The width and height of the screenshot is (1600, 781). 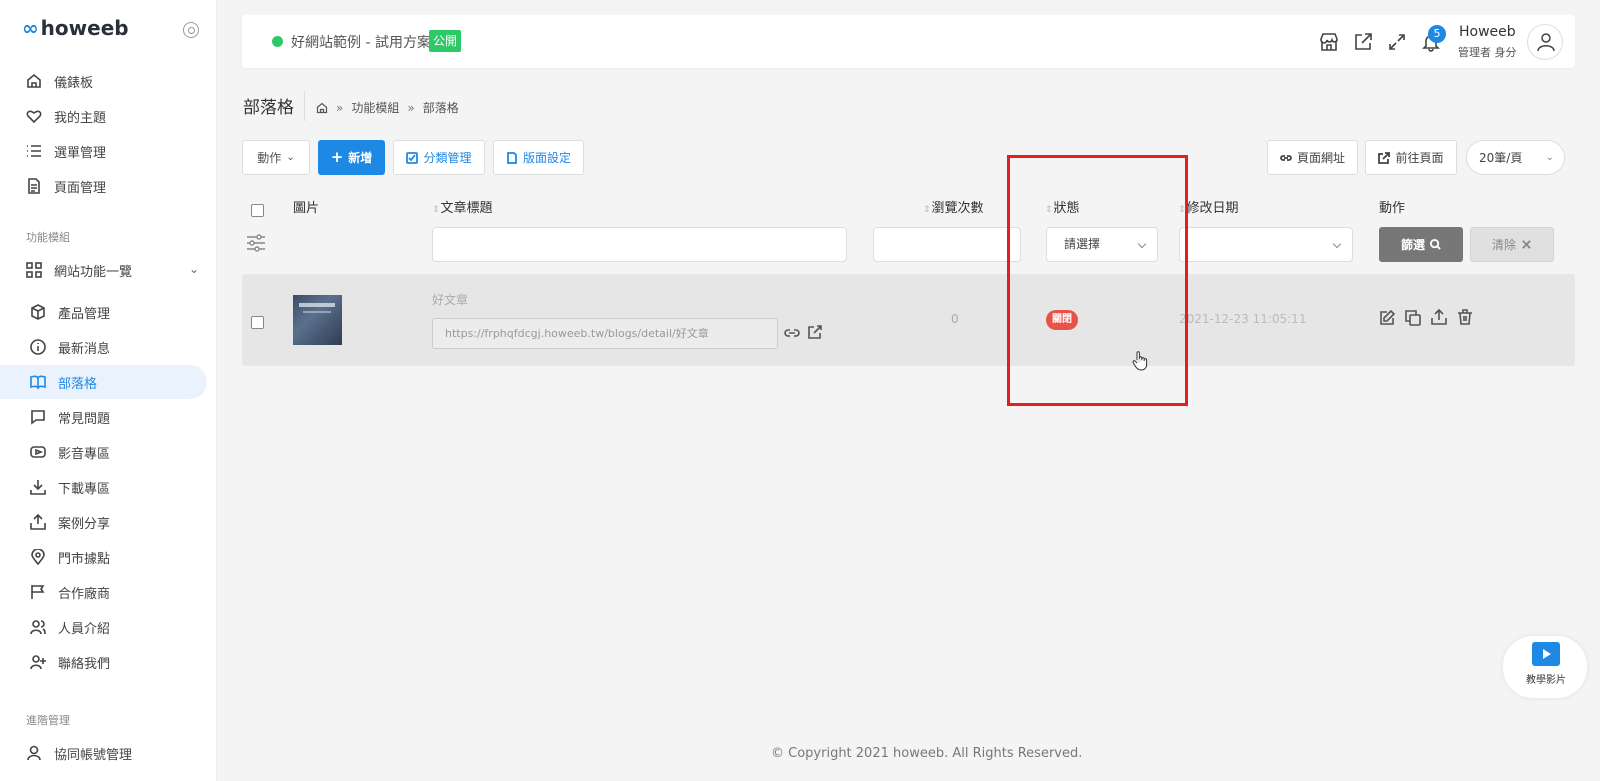 What do you see at coordinates (84, 559) in the screenshot?
I see `sidebar-item-label: 門市據點` at bounding box center [84, 559].